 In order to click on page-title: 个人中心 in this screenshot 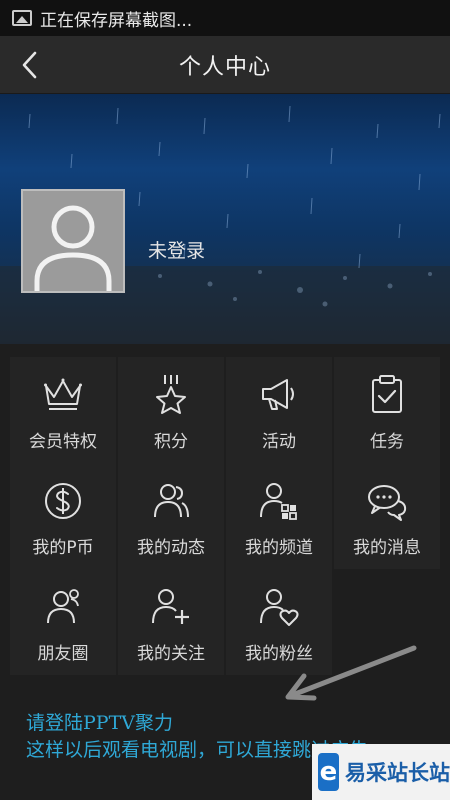, I will do `click(224, 67)`.